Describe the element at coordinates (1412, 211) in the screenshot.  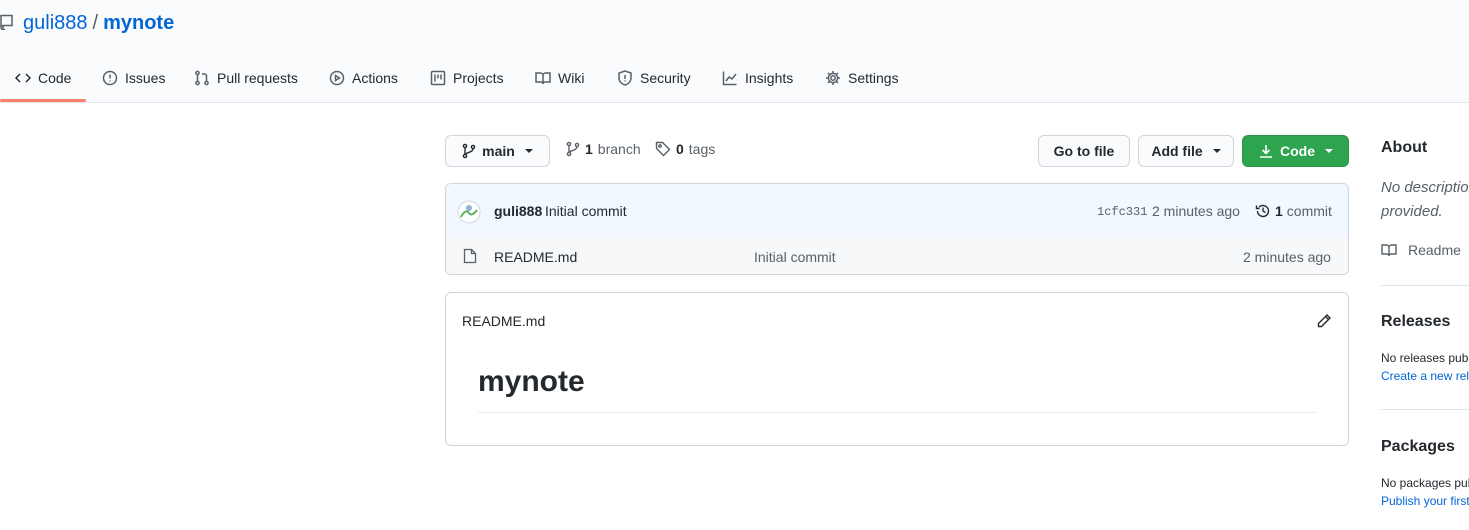
I see `about-description-line-2: provided.` at that location.